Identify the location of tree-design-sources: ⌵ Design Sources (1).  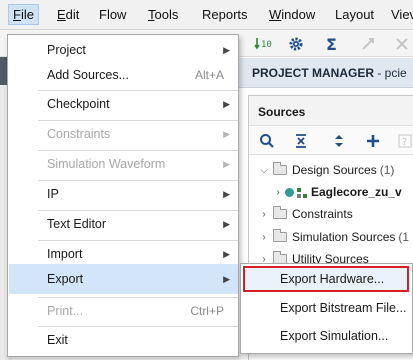
(335, 170).